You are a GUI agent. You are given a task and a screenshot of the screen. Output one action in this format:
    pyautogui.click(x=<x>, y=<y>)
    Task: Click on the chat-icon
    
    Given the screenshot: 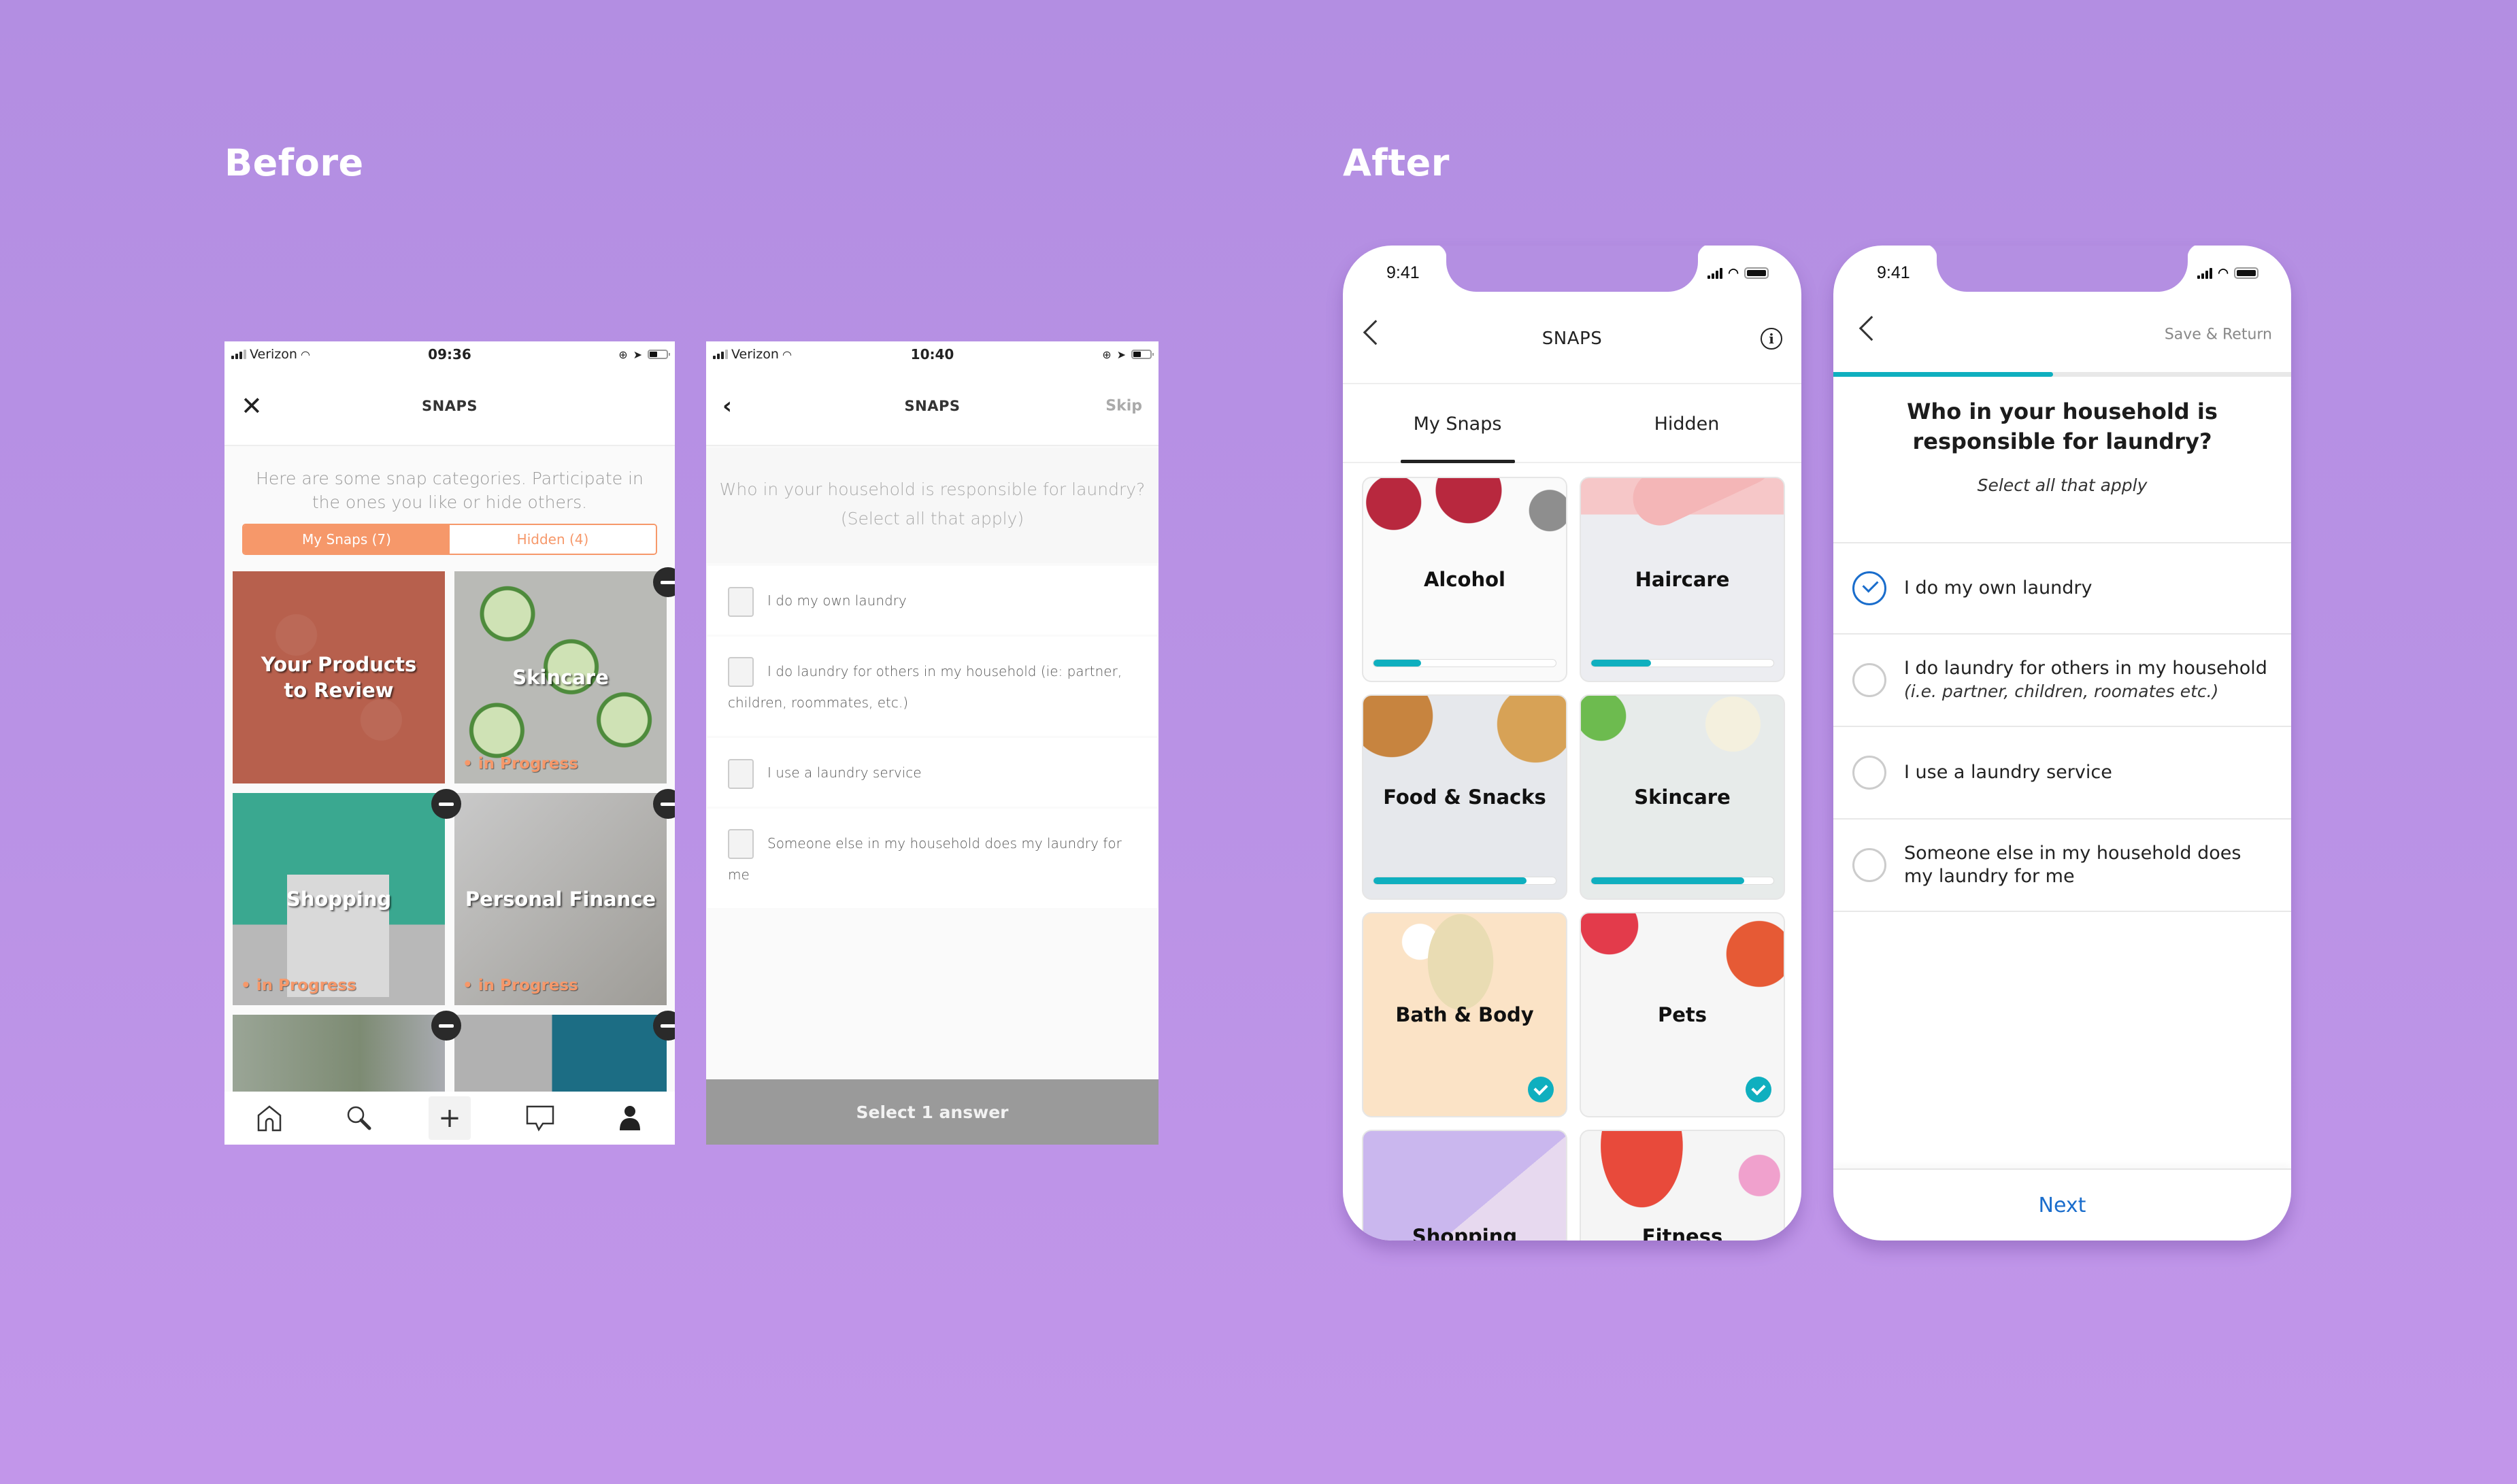 What is the action you would take?
    pyautogui.click(x=540, y=1118)
    